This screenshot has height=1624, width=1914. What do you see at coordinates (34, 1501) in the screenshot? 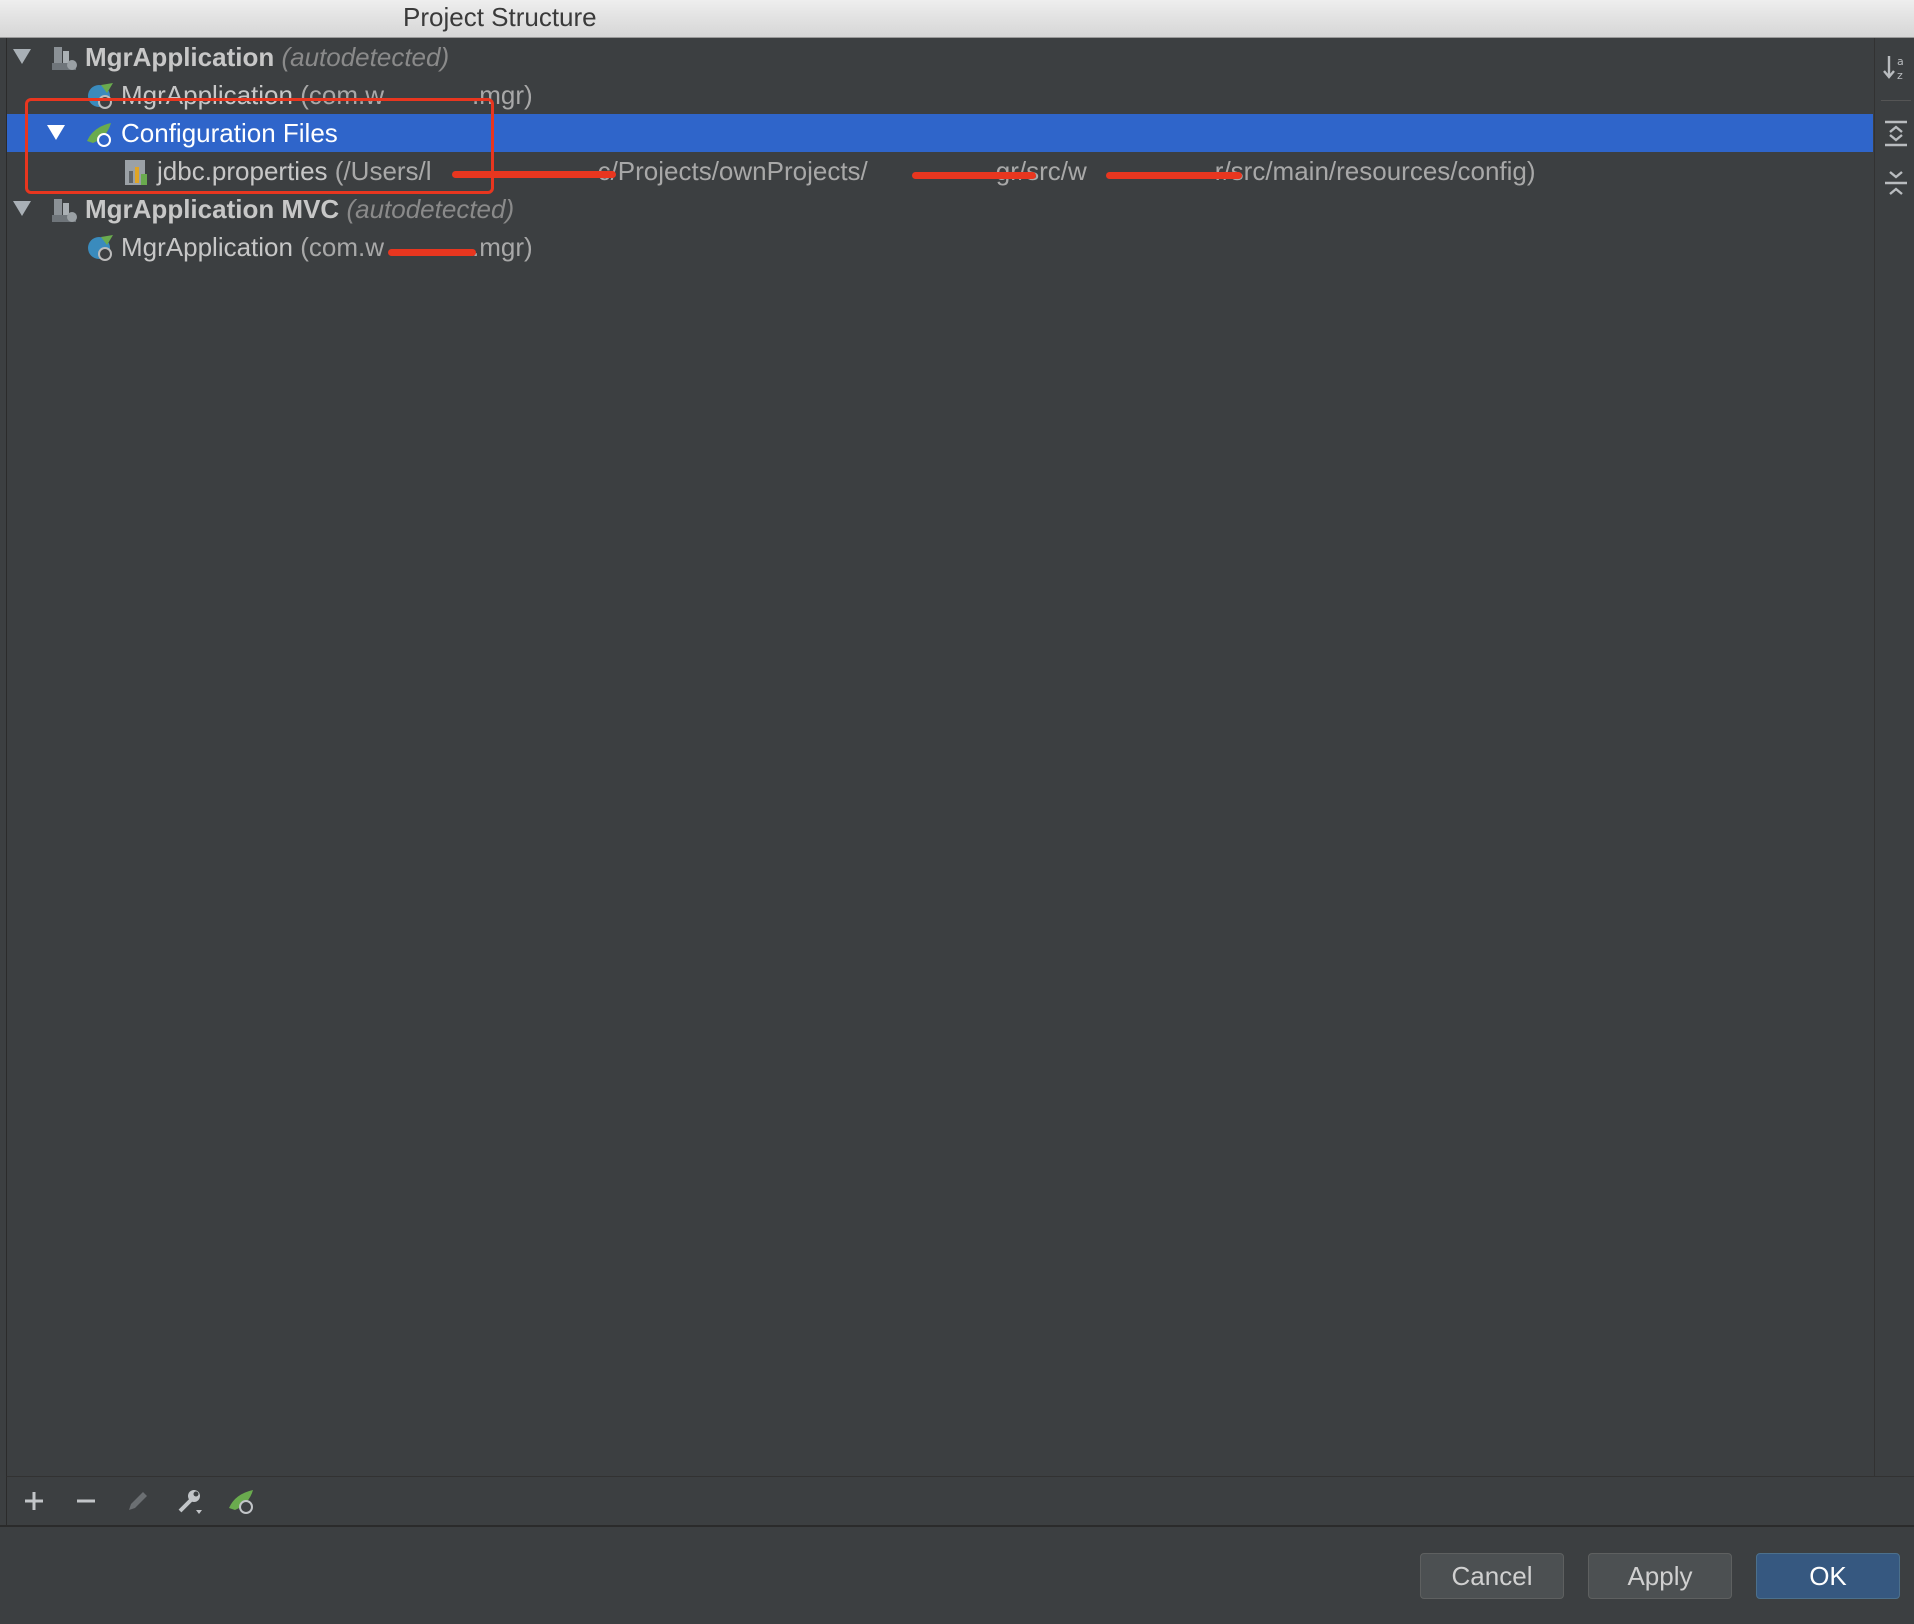
I see `add-icon` at bounding box center [34, 1501].